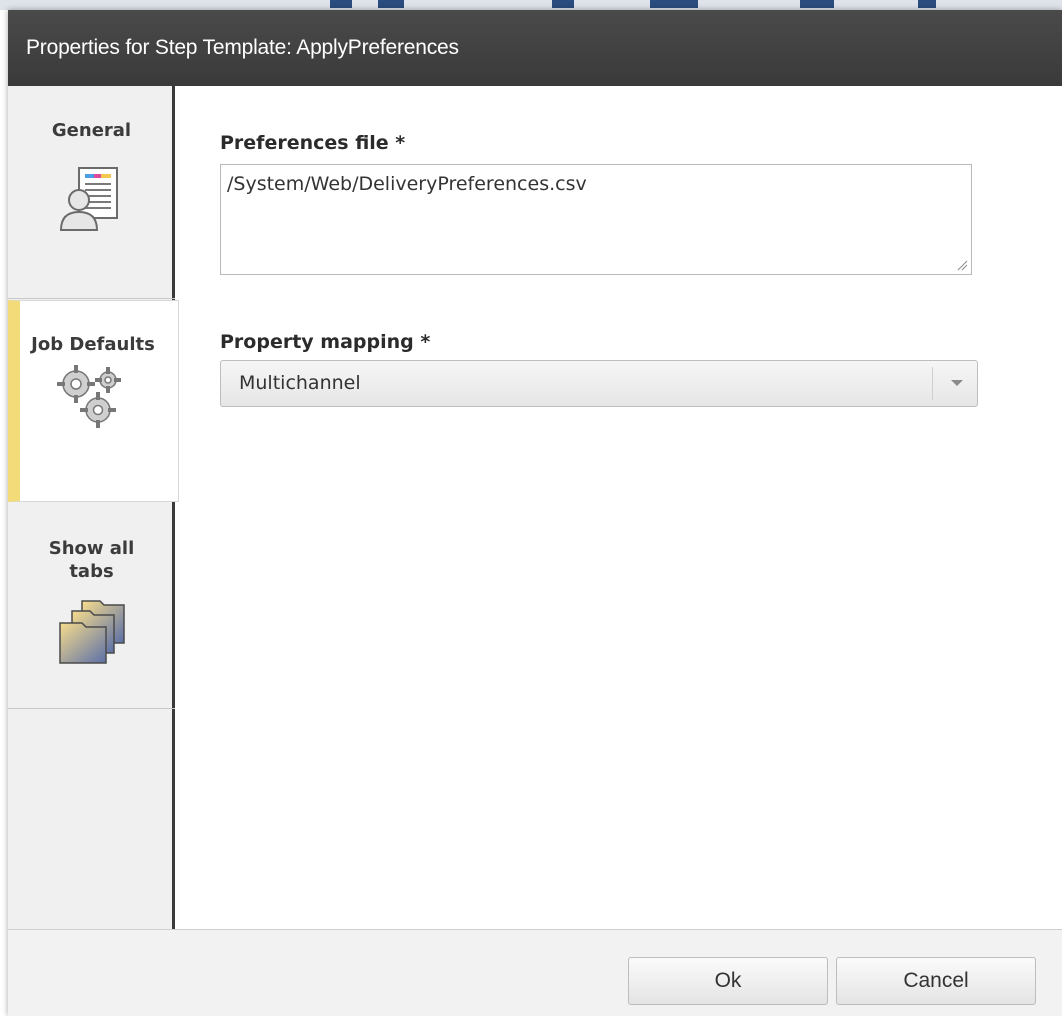  Describe the element at coordinates (313, 143) in the screenshot. I see `preferences-file-label: Preferences file *` at that location.